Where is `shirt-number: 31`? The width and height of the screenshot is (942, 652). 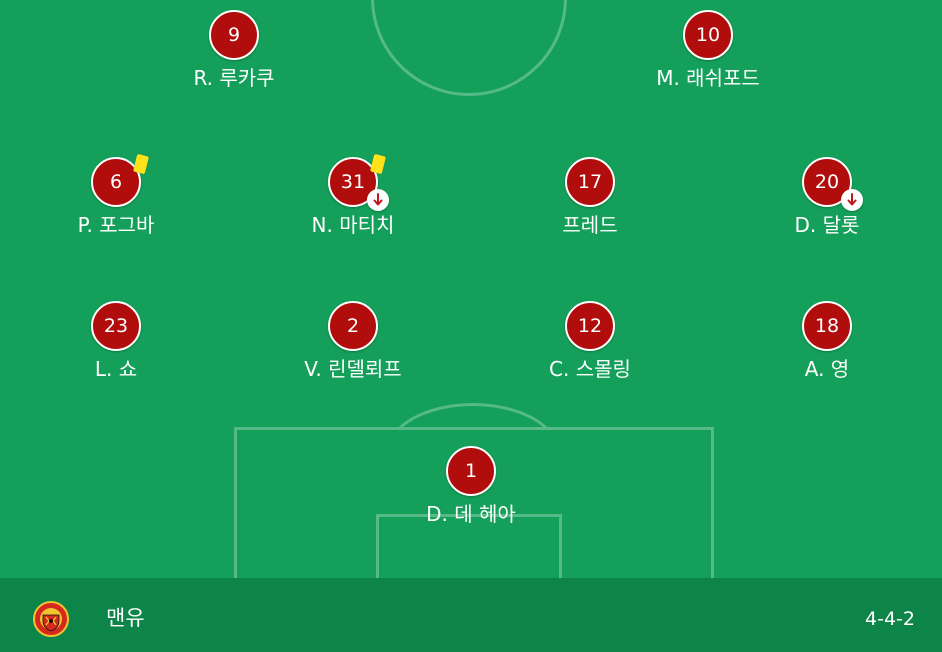
shirt-number: 31 is located at coordinates (353, 182).